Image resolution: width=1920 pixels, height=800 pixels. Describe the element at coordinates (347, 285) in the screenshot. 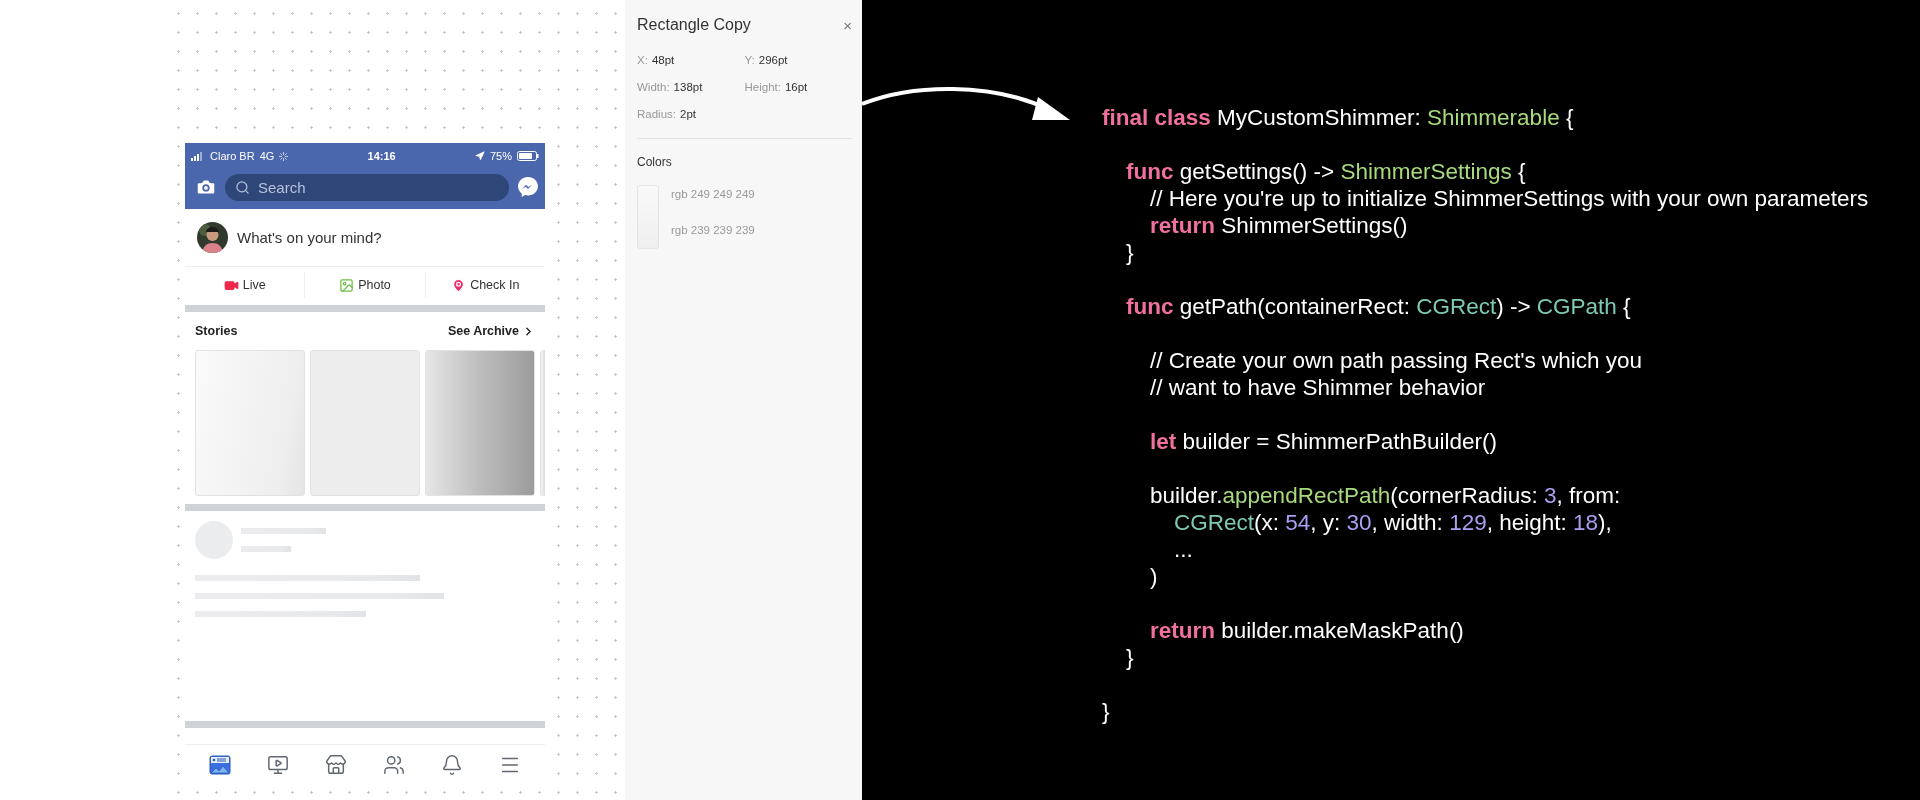

I see `photo-icon` at that location.